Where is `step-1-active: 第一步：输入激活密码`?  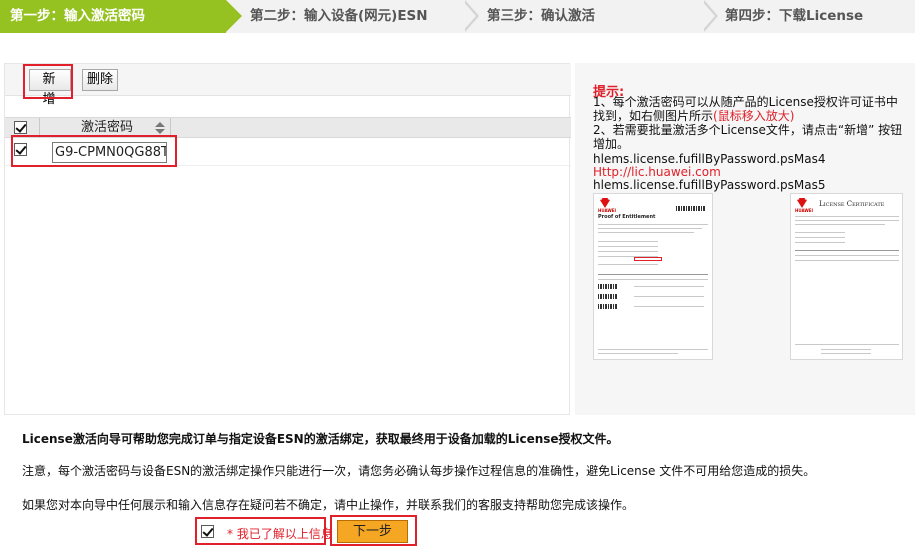 step-1-active: 第一步：输入激活密码 is located at coordinates (121, 16).